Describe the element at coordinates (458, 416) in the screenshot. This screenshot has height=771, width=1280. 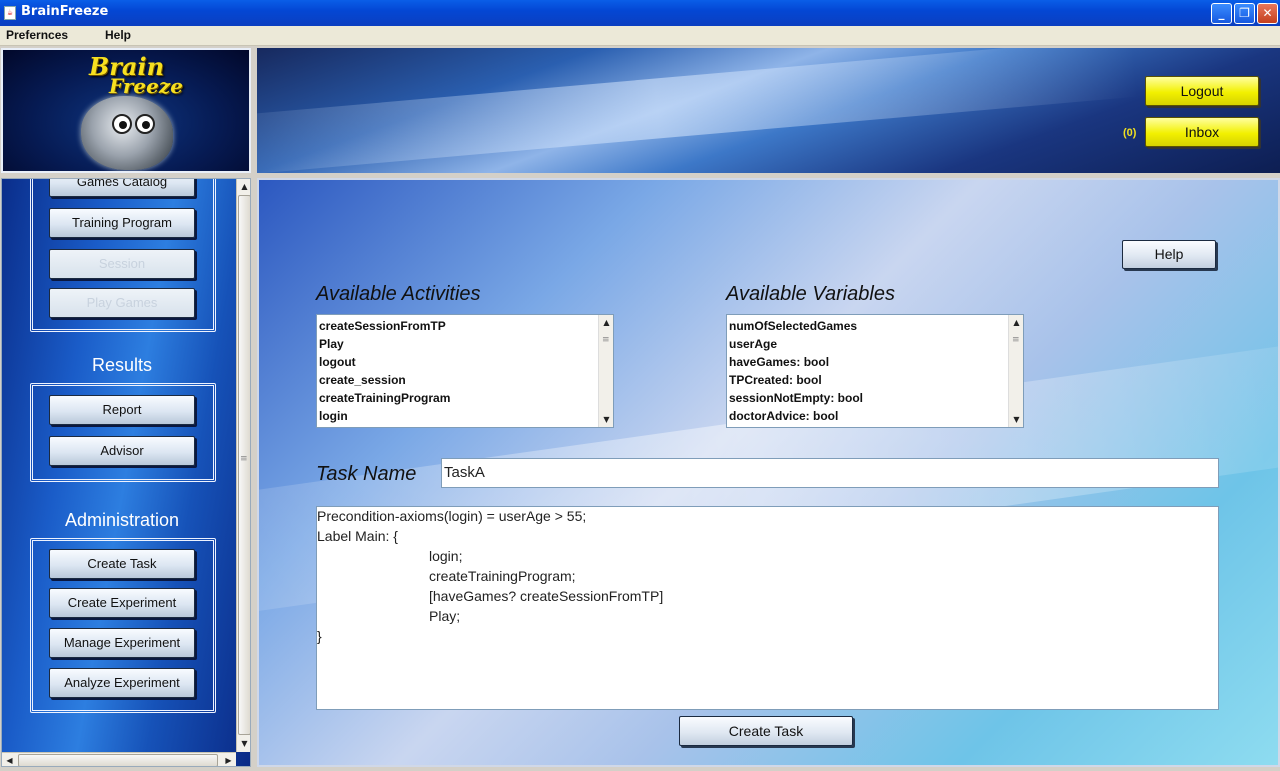
I see `list-item: login` at that location.